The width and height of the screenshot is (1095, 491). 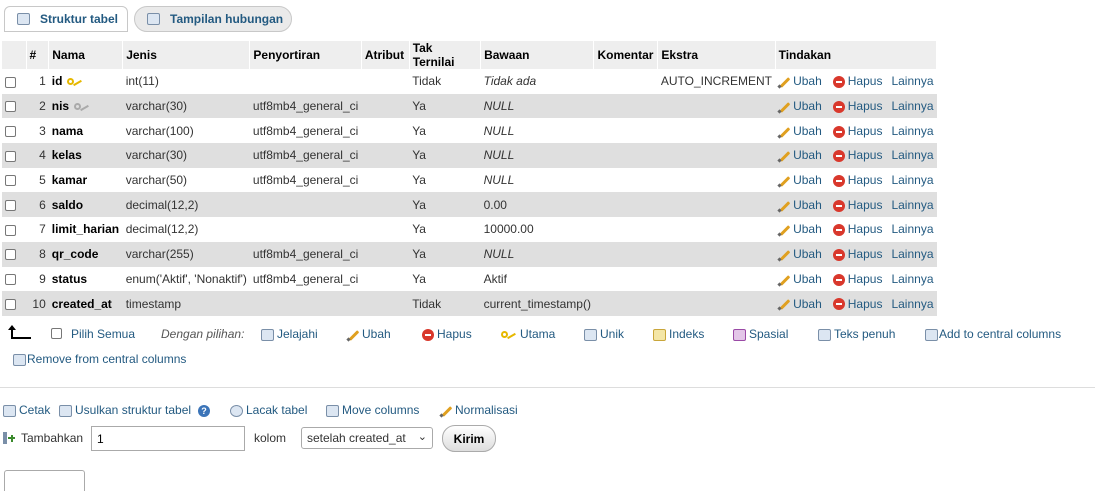 I want to click on bulk-spatial-button: Spasial, so click(x=760, y=334).